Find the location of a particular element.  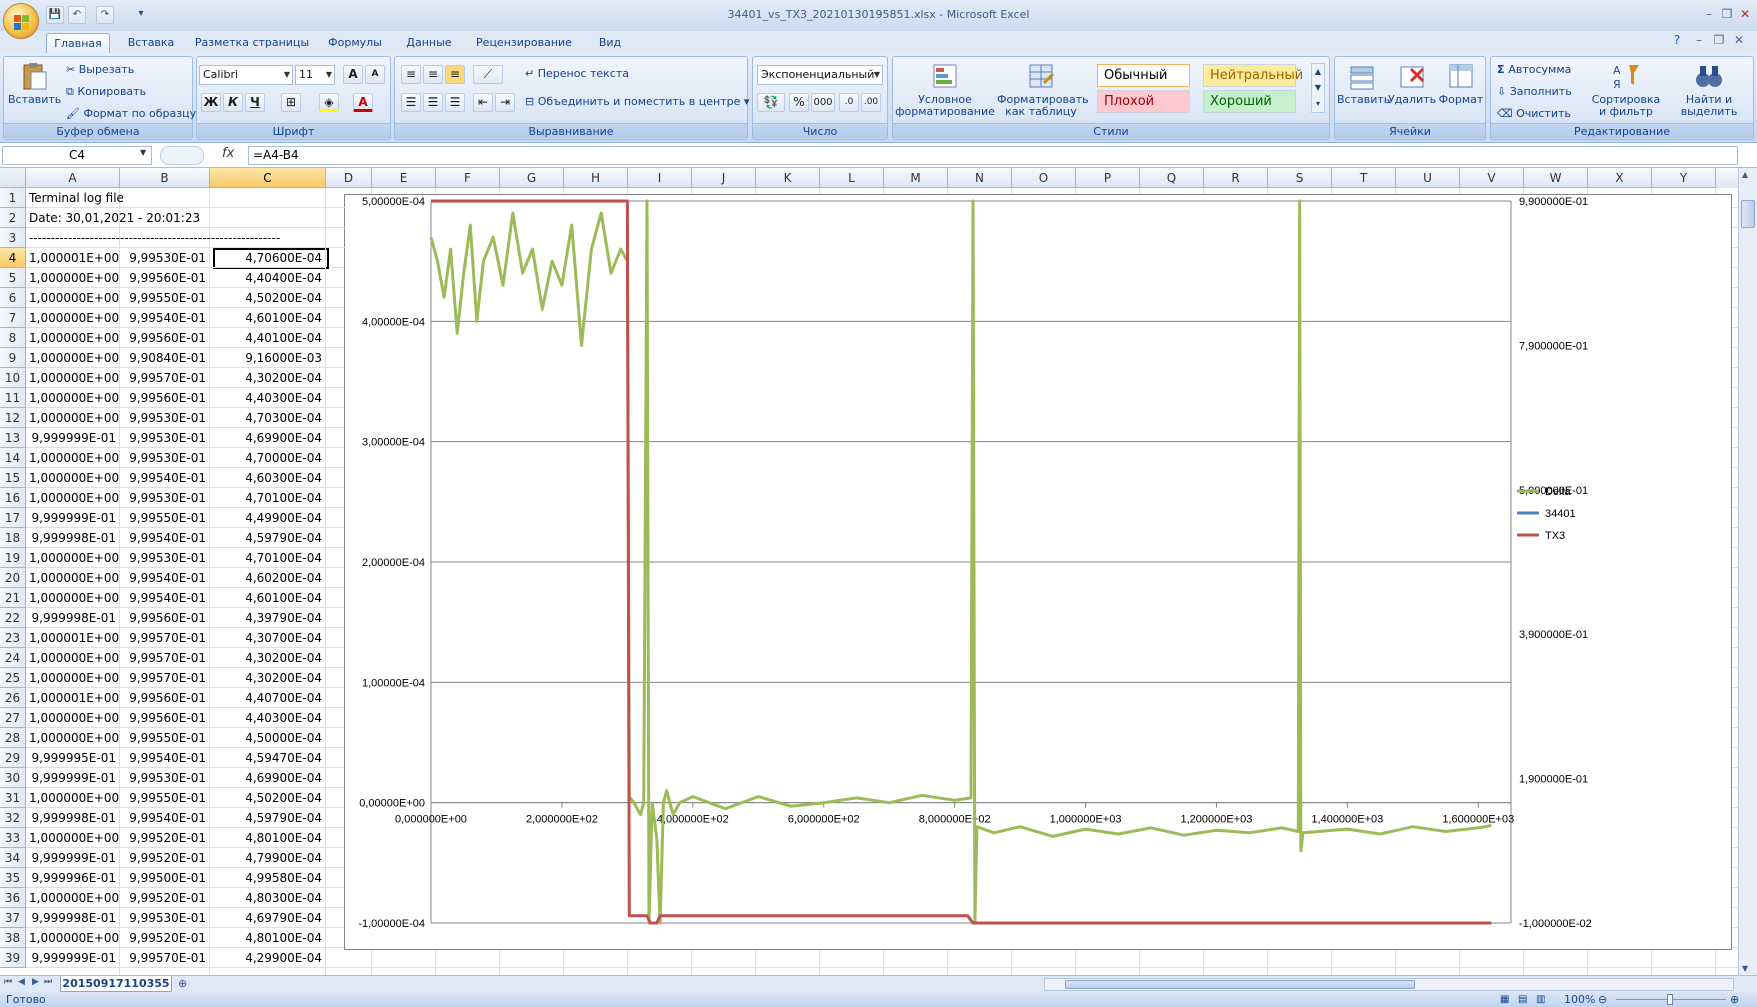

row-header: 31 is located at coordinates (13, 798).